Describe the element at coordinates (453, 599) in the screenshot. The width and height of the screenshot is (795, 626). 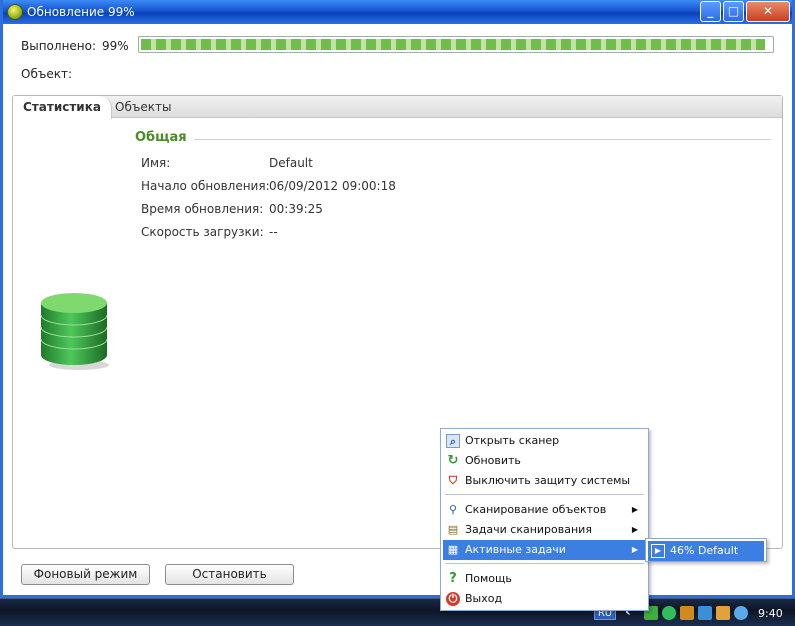
I see `power-icon: ⏻` at that location.